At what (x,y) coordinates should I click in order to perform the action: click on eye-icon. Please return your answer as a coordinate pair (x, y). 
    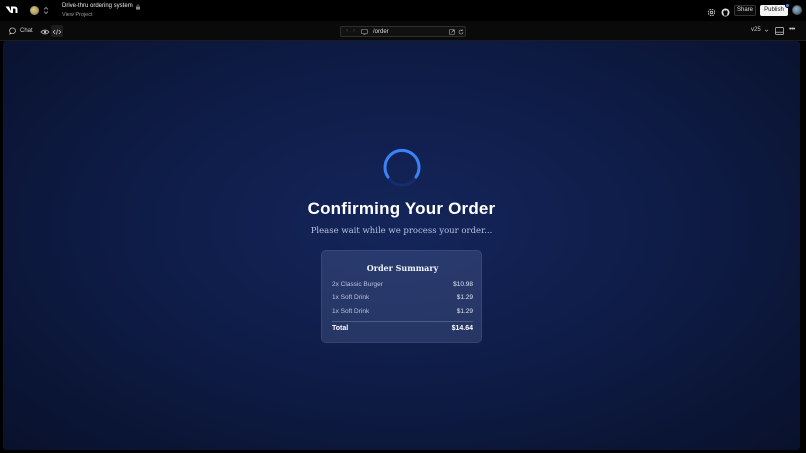
    Looking at the image, I should click on (45, 32).